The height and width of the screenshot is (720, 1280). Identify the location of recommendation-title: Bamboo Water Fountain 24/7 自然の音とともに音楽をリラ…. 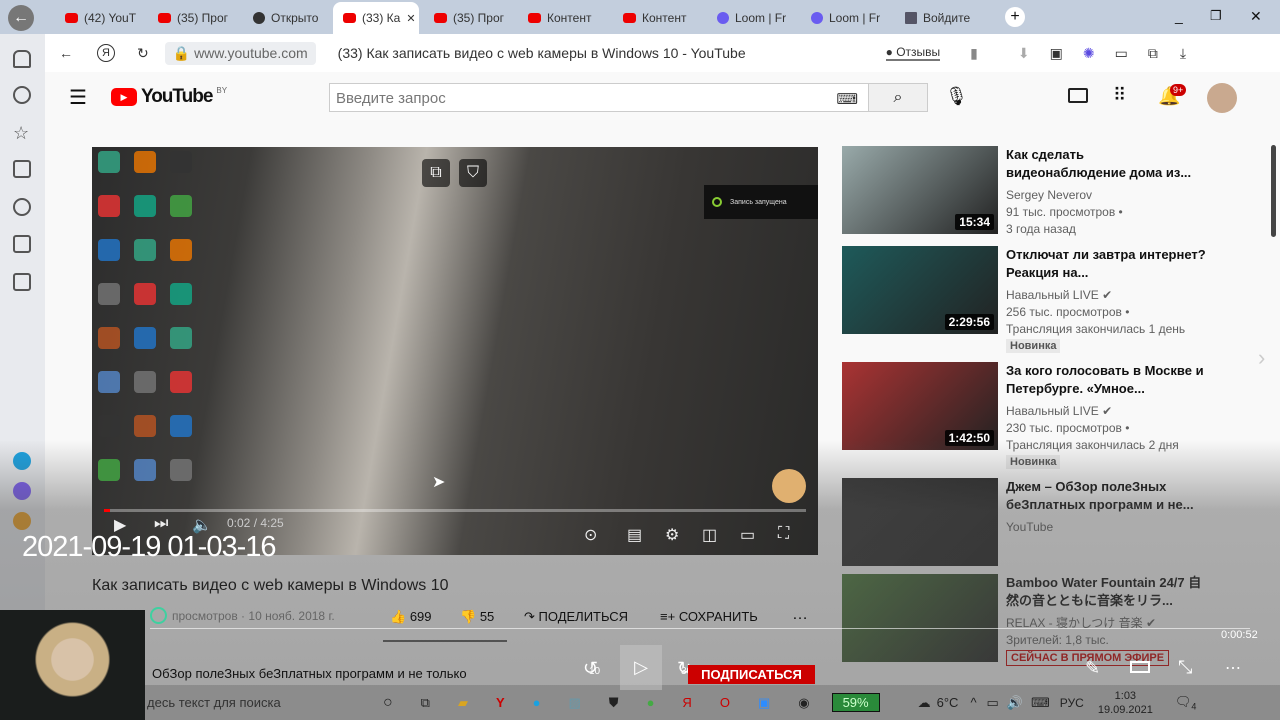
(1106, 592).